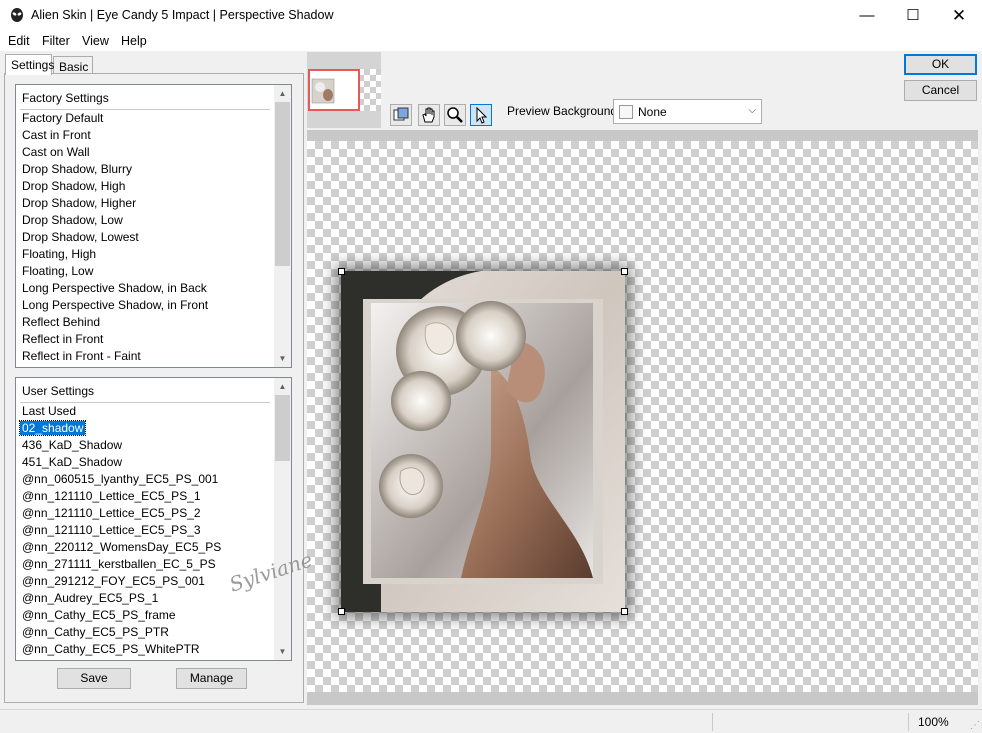 The height and width of the screenshot is (733, 982). Describe the element at coordinates (975, 725) in the screenshot. I see `resize-grip-icon: ⋰` at that location.